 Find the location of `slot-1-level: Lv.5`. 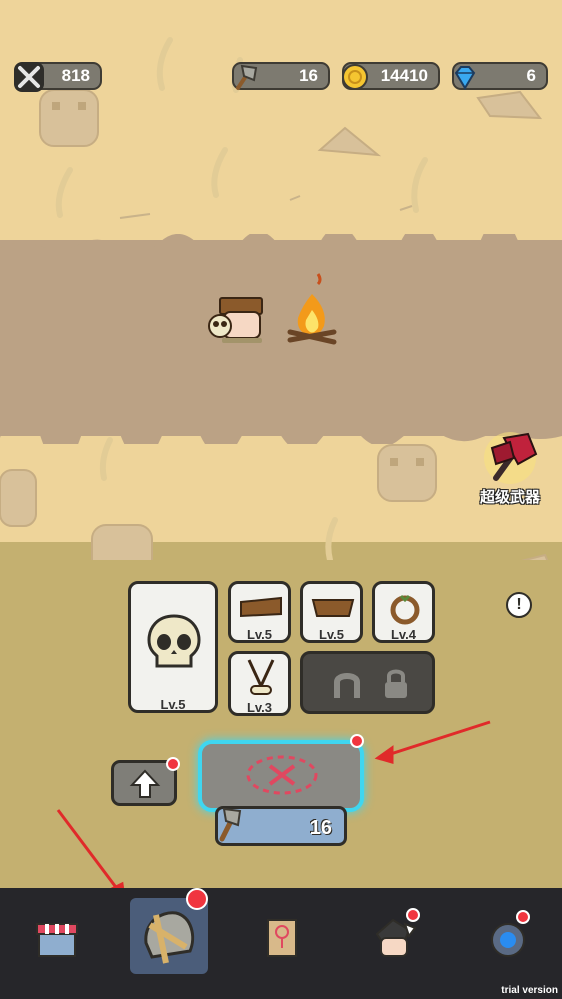

slot-1-level: Lv.5 is located at coordinates (259, 634).